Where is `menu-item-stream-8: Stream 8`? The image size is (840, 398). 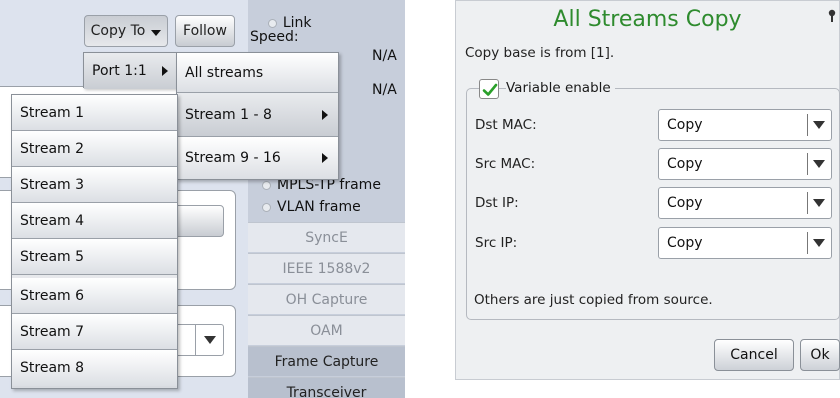 menu-item-stream-8: Stream 8 is located at coordinates (94, 368).